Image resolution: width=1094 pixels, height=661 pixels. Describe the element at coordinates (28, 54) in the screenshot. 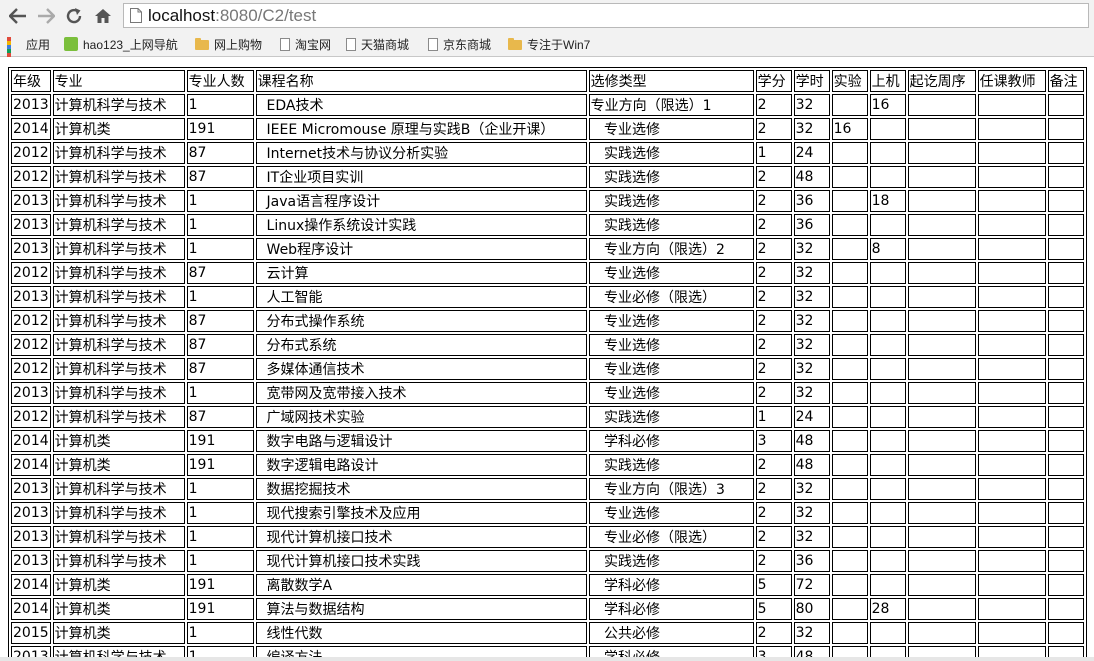

I see `bookmark-apps: 应用` at that location.